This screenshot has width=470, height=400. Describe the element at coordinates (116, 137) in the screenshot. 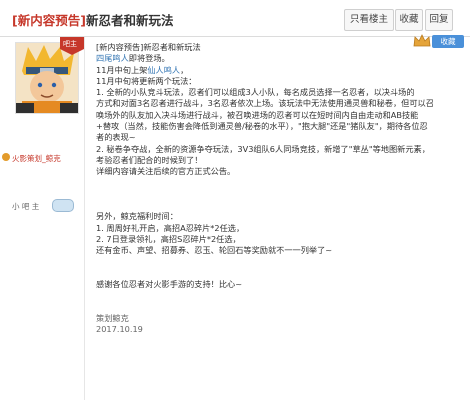

I see `post-line: 者的表现~` at that location.